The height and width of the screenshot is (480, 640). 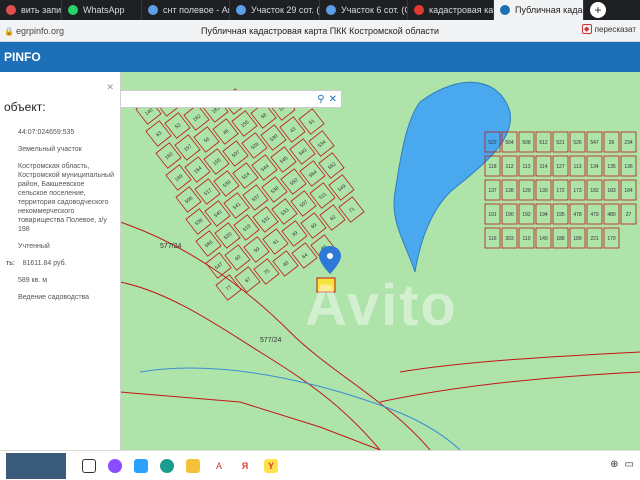 What do you see at coordinates (102, 10) in the screenshot?
I see `browser-tab: WhatsApp` at bounding box center [102, 10].